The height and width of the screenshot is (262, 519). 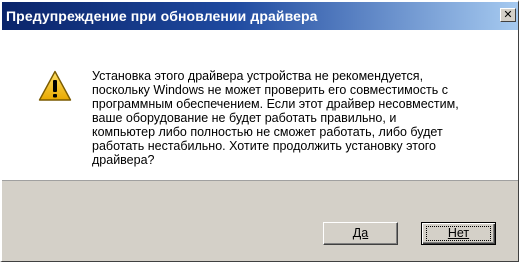 I want to click on close-button: ✕, so click(x=508, y=15).